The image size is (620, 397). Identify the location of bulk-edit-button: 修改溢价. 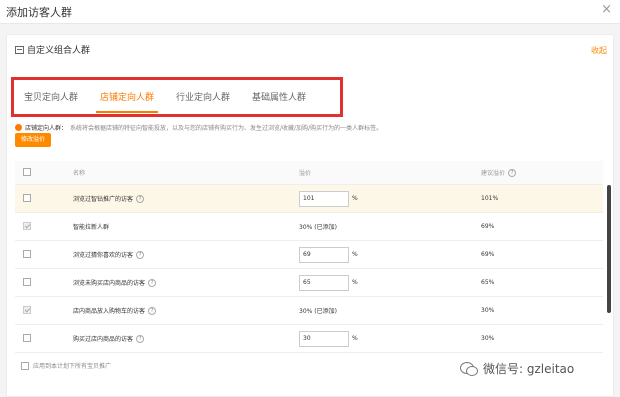
(33, 140).